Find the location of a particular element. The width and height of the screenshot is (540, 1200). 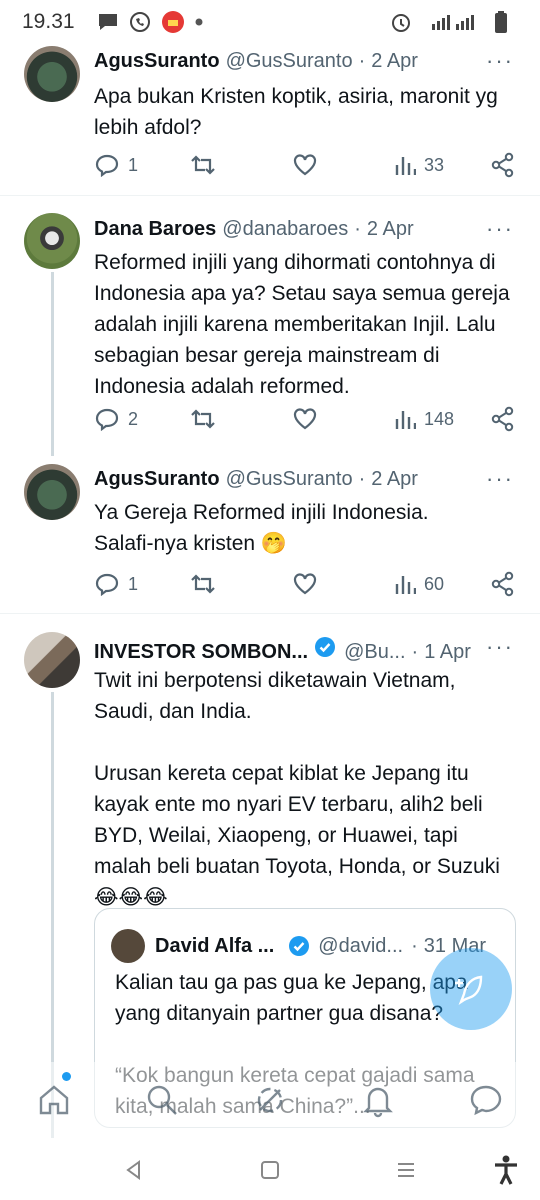

status-bar: 19.31 is located at coordinates (270, 22).